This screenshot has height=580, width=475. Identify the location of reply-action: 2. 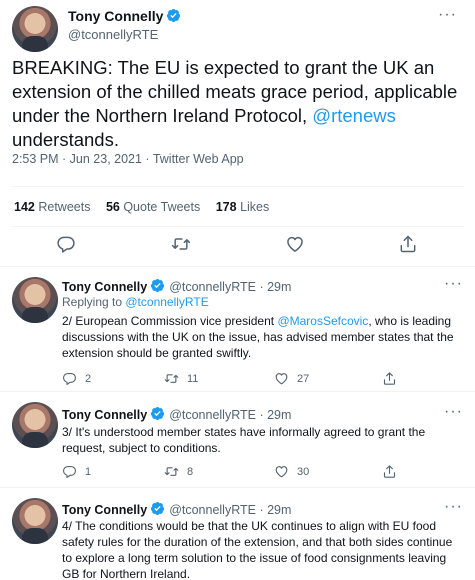
(76, 378).